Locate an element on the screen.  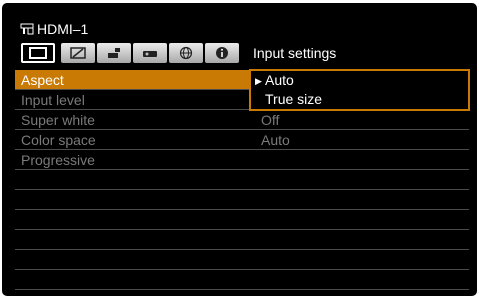
dropdown-option-label: Auto is located at coordinates (279, 80).